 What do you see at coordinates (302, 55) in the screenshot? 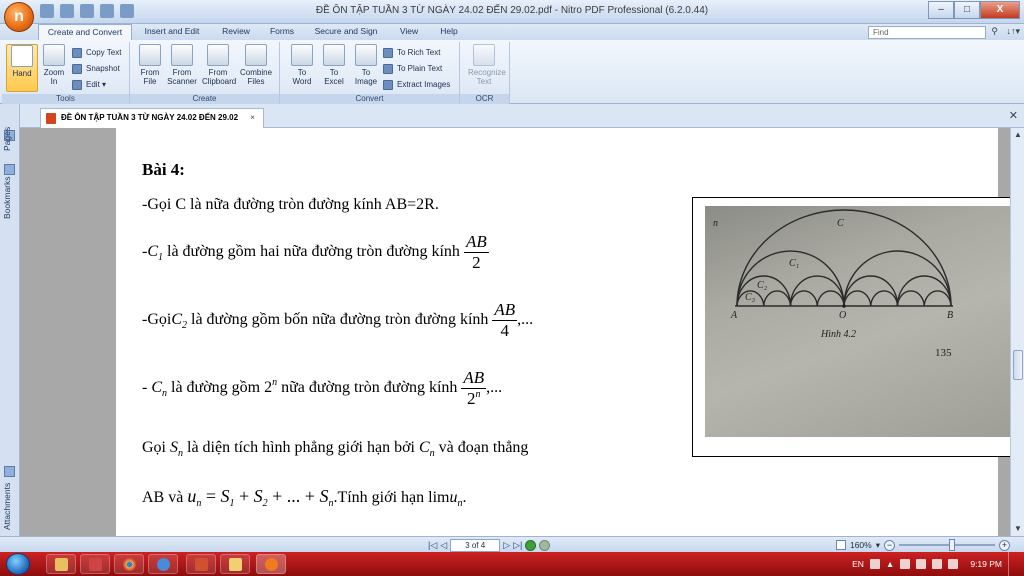
I see `word-icon` at bounding box center [302, 55].